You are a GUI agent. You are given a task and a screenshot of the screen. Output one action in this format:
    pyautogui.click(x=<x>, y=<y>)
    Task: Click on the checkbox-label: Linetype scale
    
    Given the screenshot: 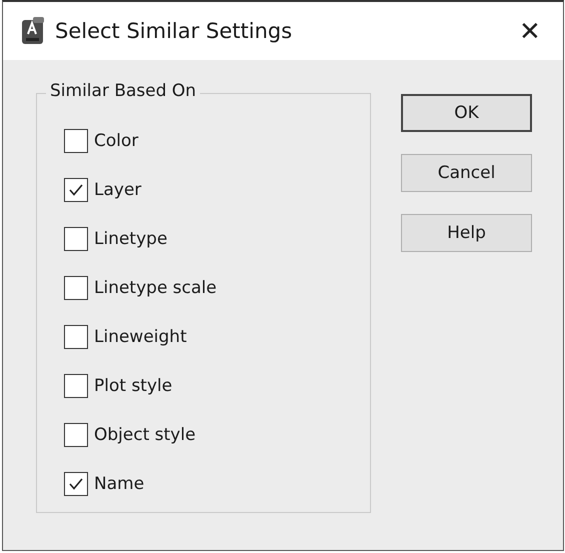 What is the action you would take?
    pyautogui.click(x=155, y=288)
    